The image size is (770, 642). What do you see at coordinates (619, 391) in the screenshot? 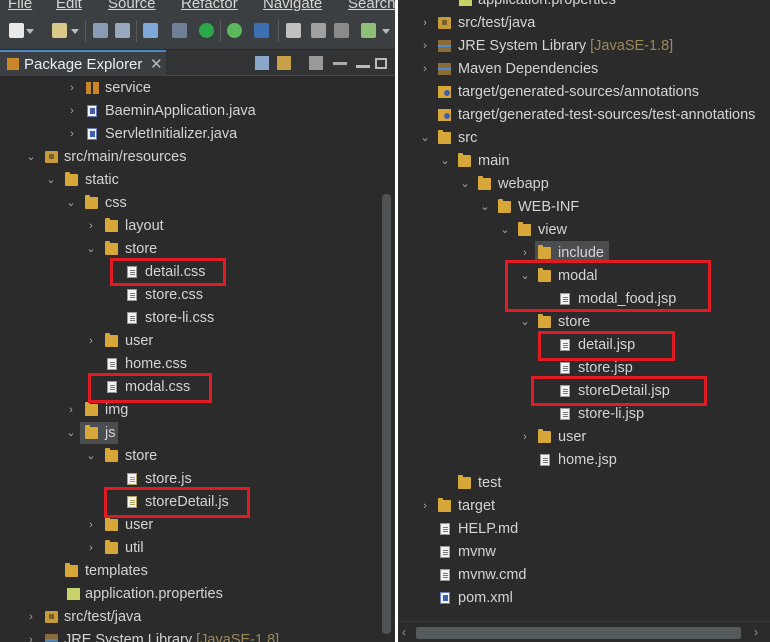
I see `highlight-box-store-detail-jsp` at bounding box center [619, 391].